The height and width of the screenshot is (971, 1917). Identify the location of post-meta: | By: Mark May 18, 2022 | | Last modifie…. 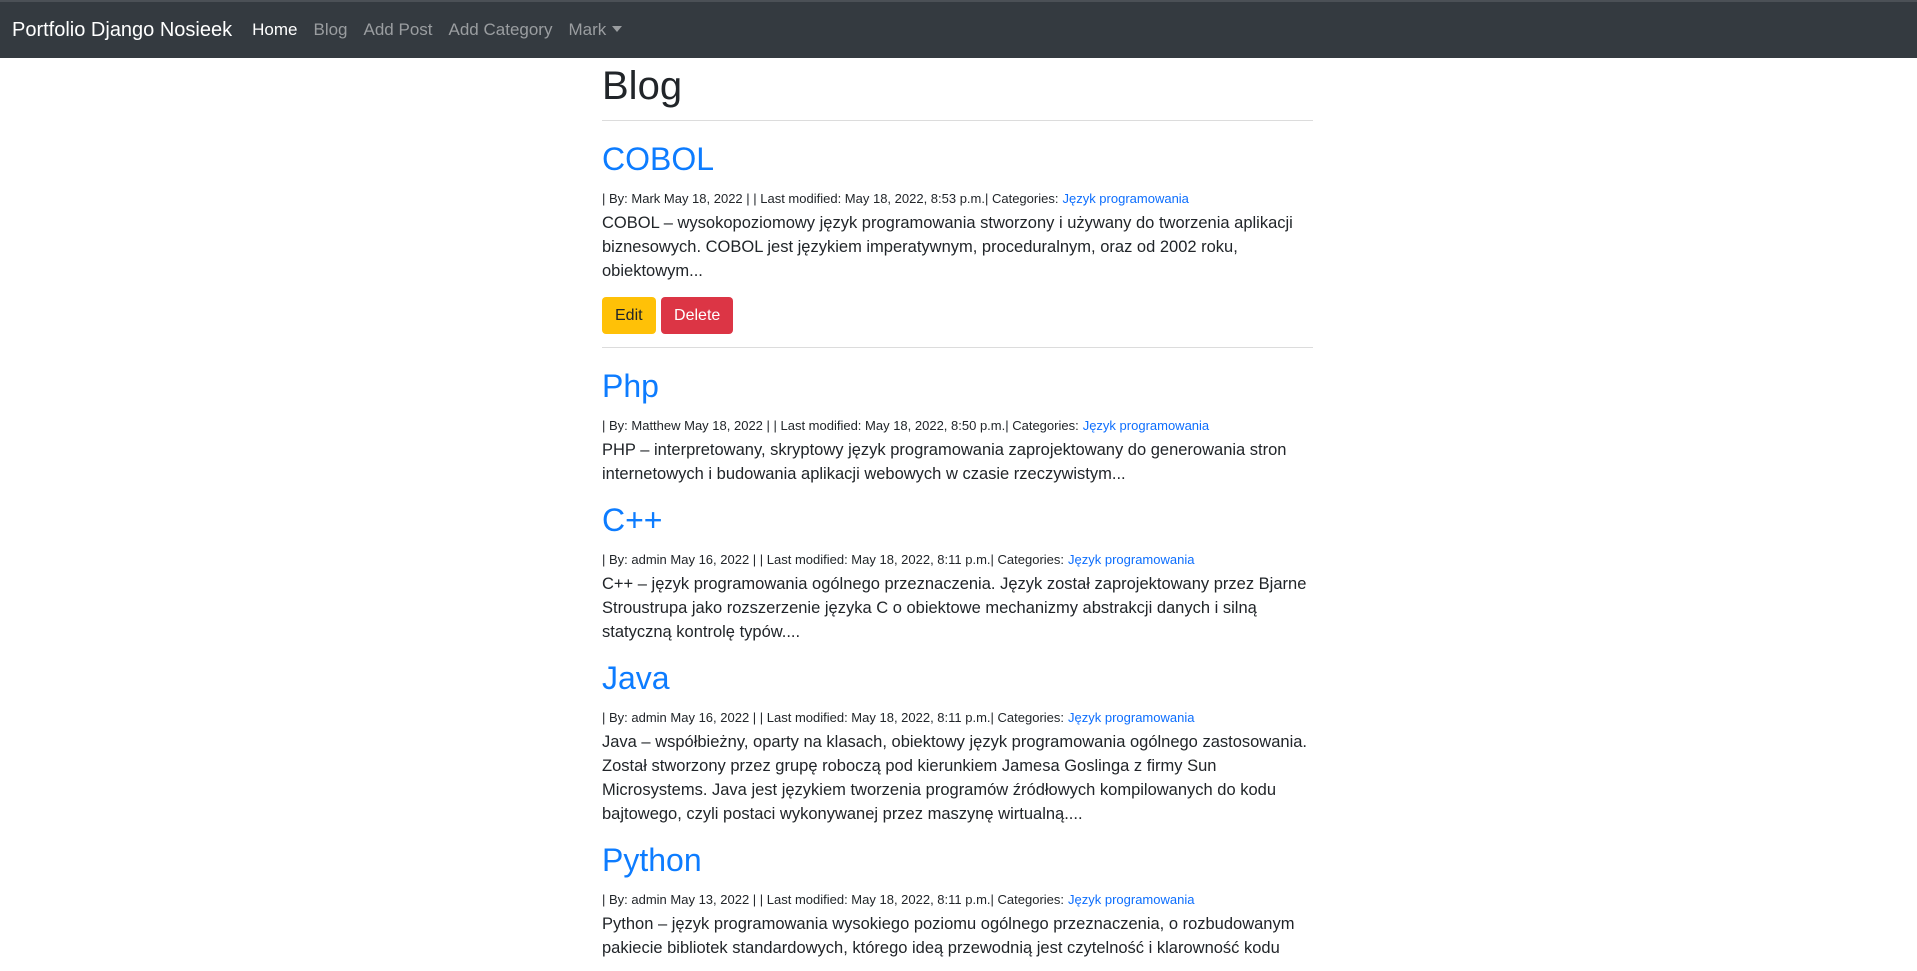
(957, 199).